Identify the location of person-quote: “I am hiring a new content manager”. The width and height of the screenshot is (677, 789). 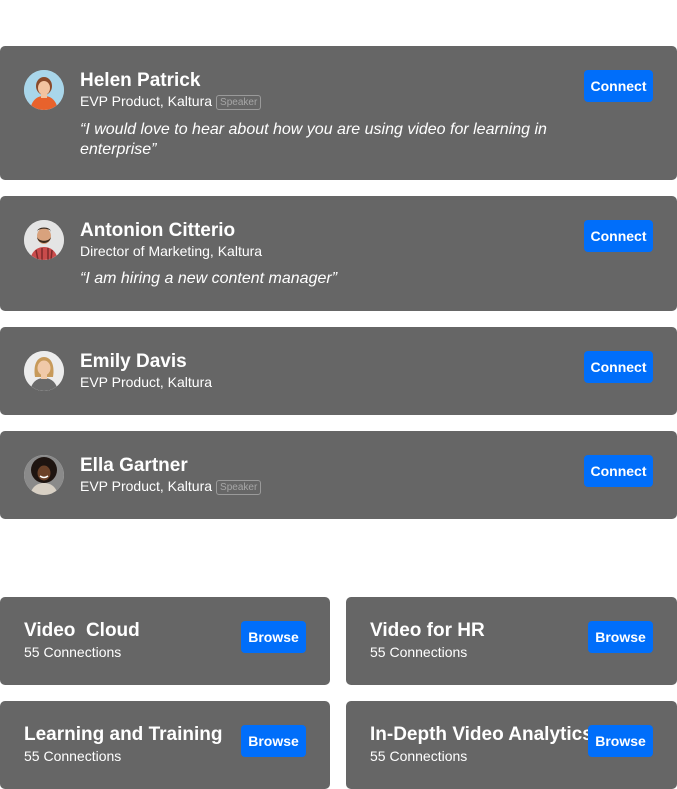
(209, 278).